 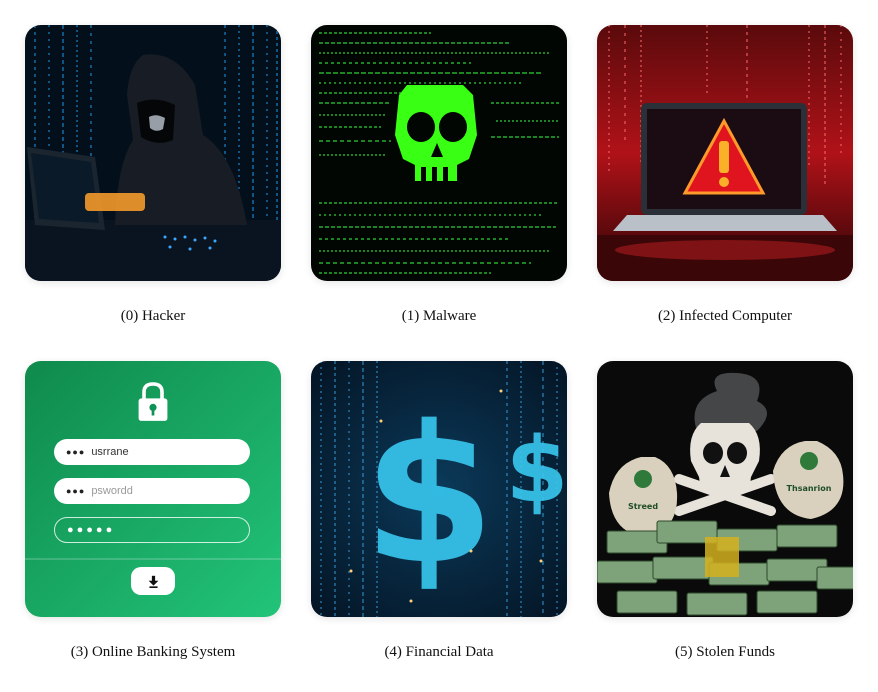 What do you see at coordinates (76, 491) in the screenshot?
I see `password-dots: ●●●` at bounding box center [76, 491].